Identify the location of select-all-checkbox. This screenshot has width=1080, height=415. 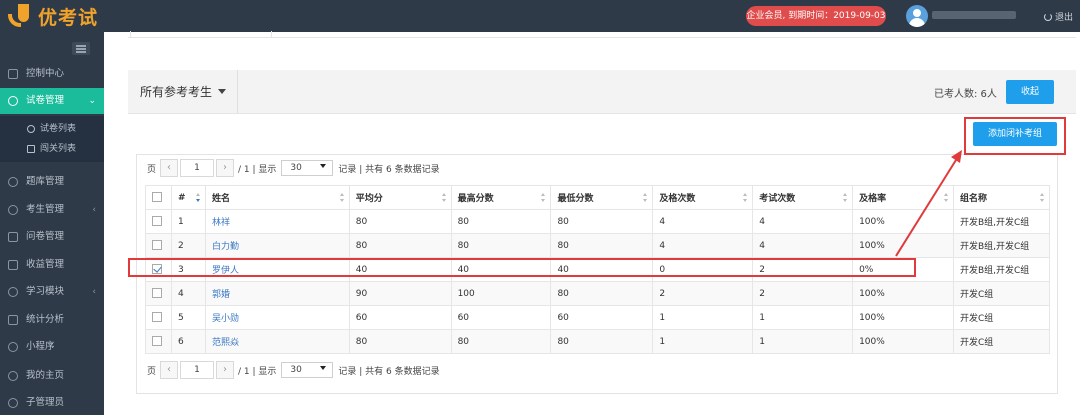
(157, 197).